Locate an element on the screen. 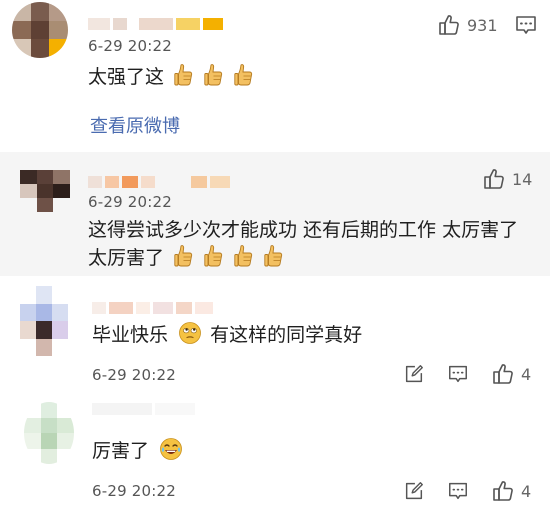  comment-text-body: 太强了这 is located at coordinates (126, 77).